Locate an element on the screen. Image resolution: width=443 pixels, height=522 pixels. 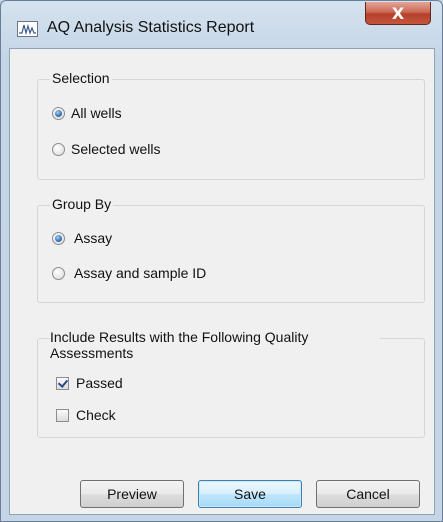
radio-label: All wells is located at coordinates (96, 113).